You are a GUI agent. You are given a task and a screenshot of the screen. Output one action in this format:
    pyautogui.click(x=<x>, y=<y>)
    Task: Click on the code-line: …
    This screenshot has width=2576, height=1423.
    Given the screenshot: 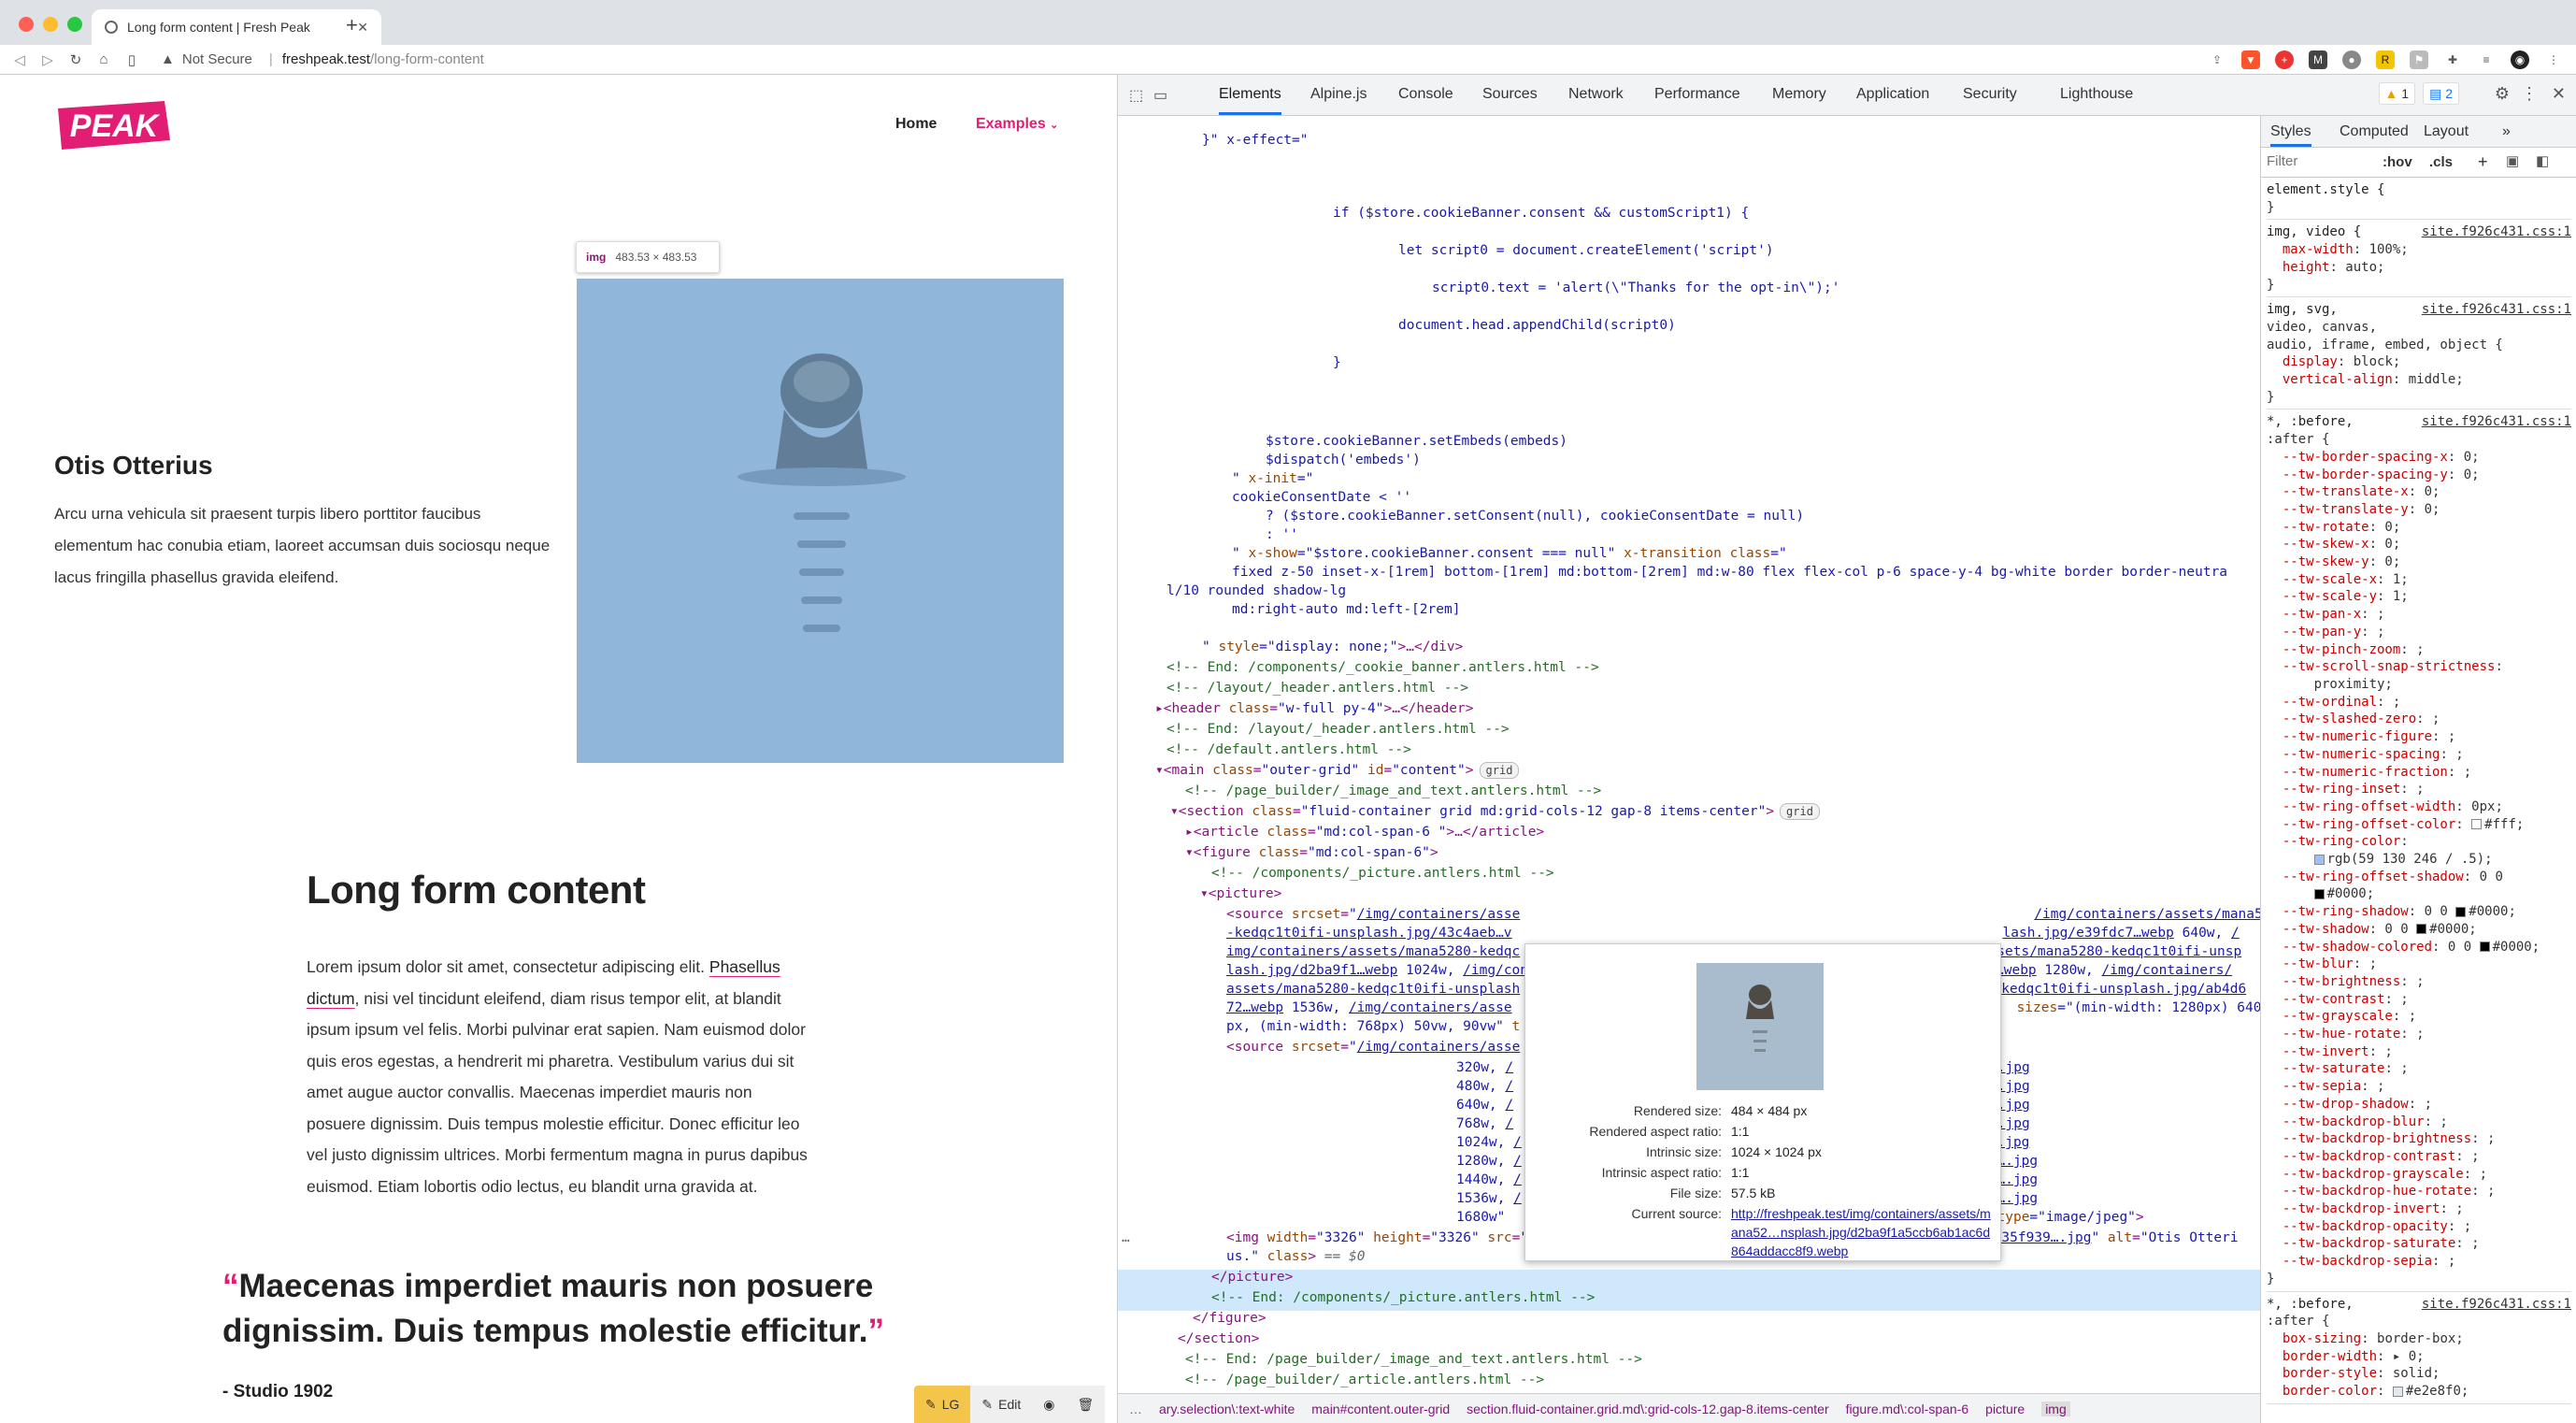 What is the action you would take?
    pyautogui.click(x=1126, y=1237)
    